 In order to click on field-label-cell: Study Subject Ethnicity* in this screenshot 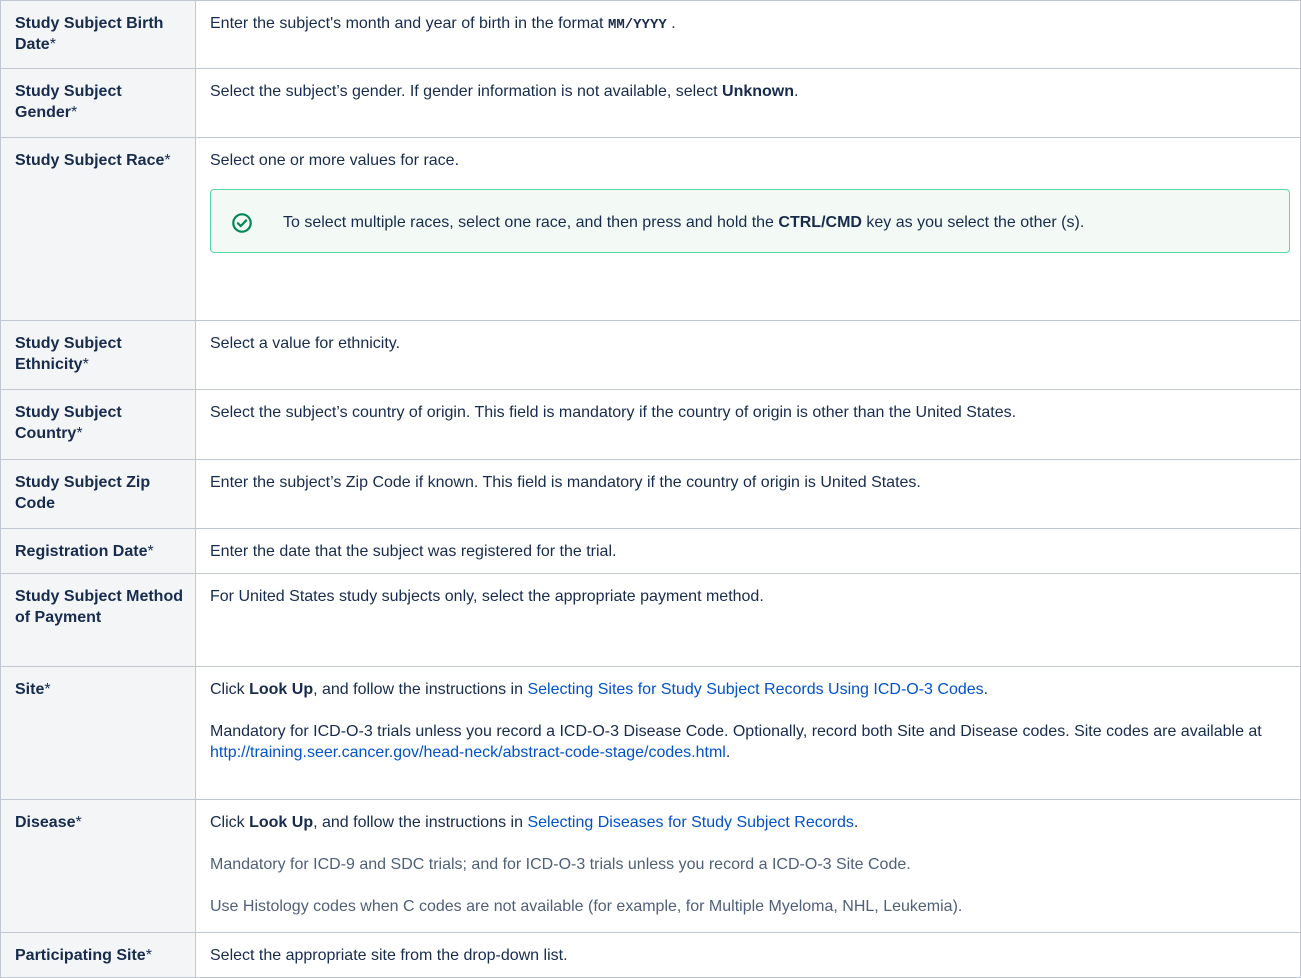, I will do `click(98, 355)`.